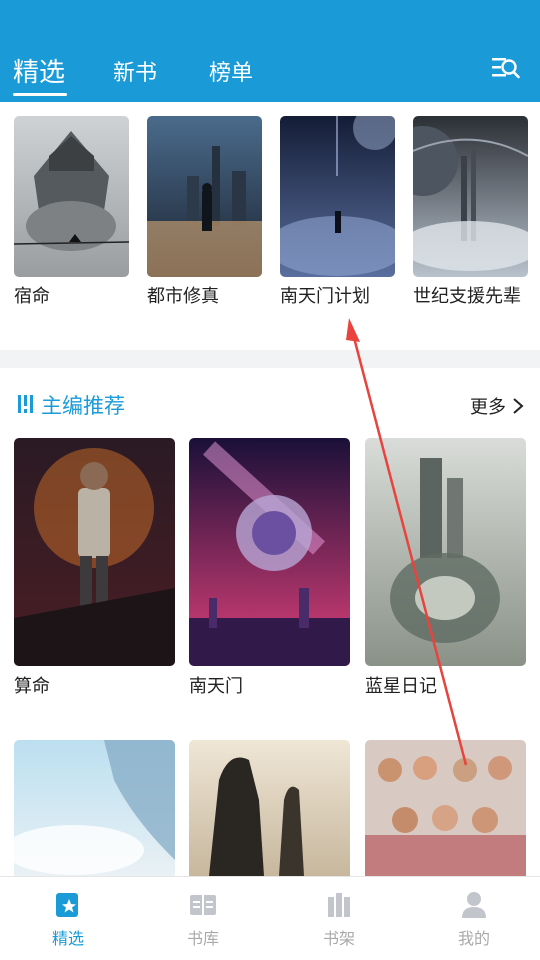 The image size is (540, 960). Describe the element at coordinates (506, 68) in the screenshot. I see `search-icon` at that location.